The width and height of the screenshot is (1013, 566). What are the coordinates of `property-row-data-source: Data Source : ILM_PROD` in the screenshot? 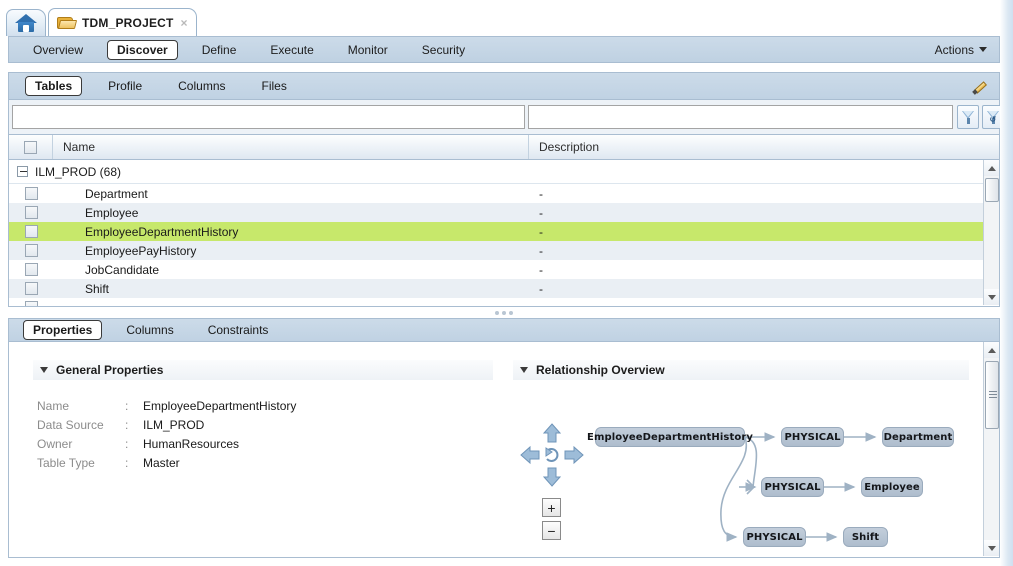 It's located at (166, 424).